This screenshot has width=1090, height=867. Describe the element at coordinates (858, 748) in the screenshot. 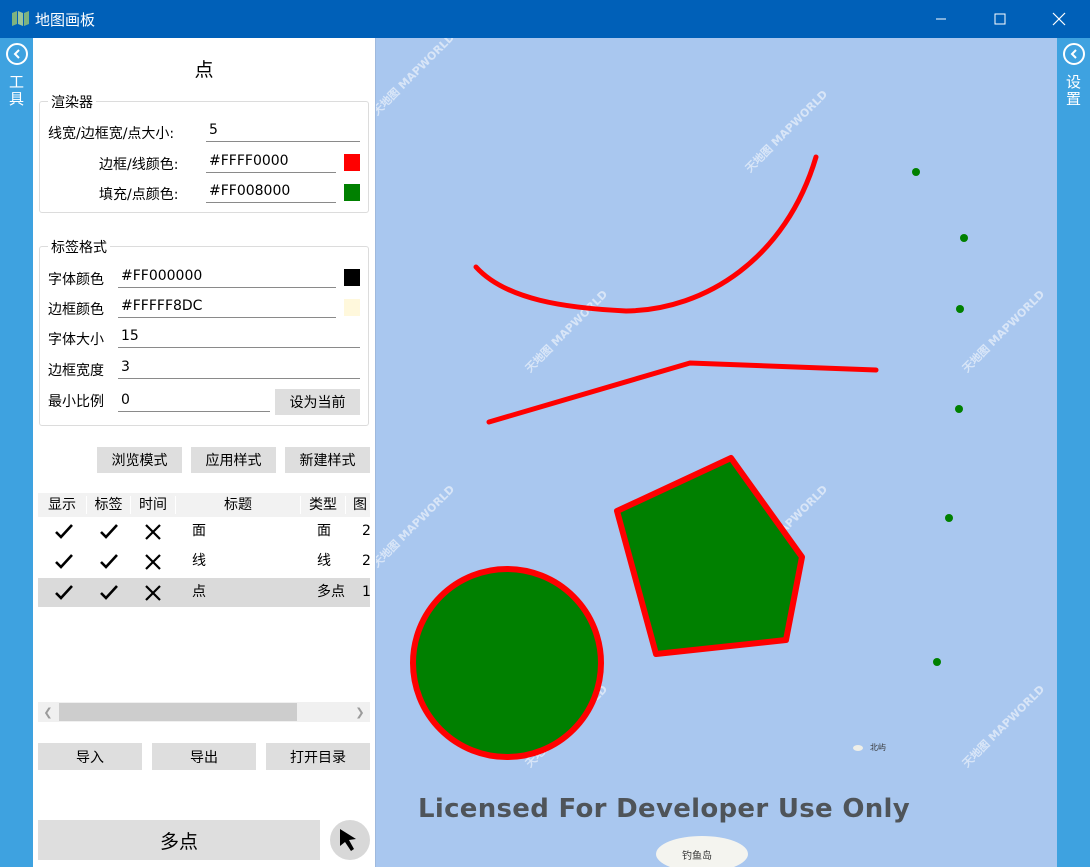

I see `island-shape` at that location.